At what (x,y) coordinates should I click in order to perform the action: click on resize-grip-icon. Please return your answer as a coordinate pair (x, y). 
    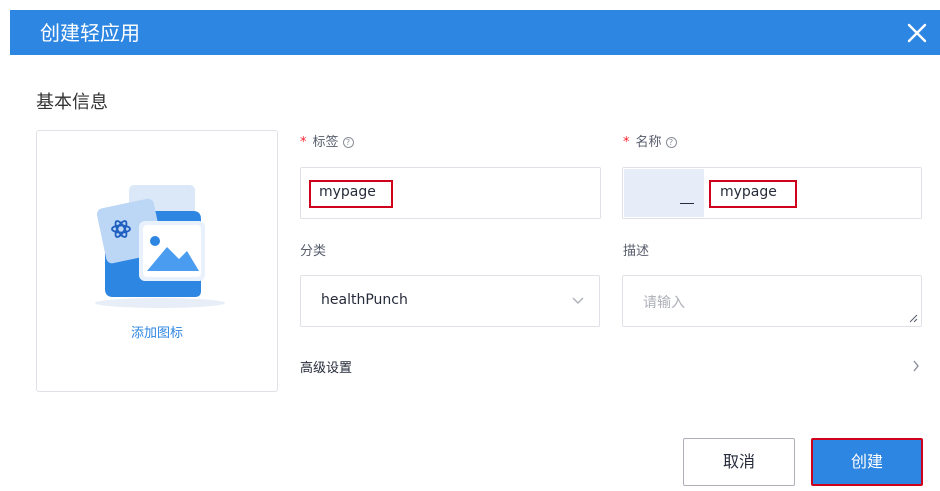
    Looking at the image, I should click on (913, 318).